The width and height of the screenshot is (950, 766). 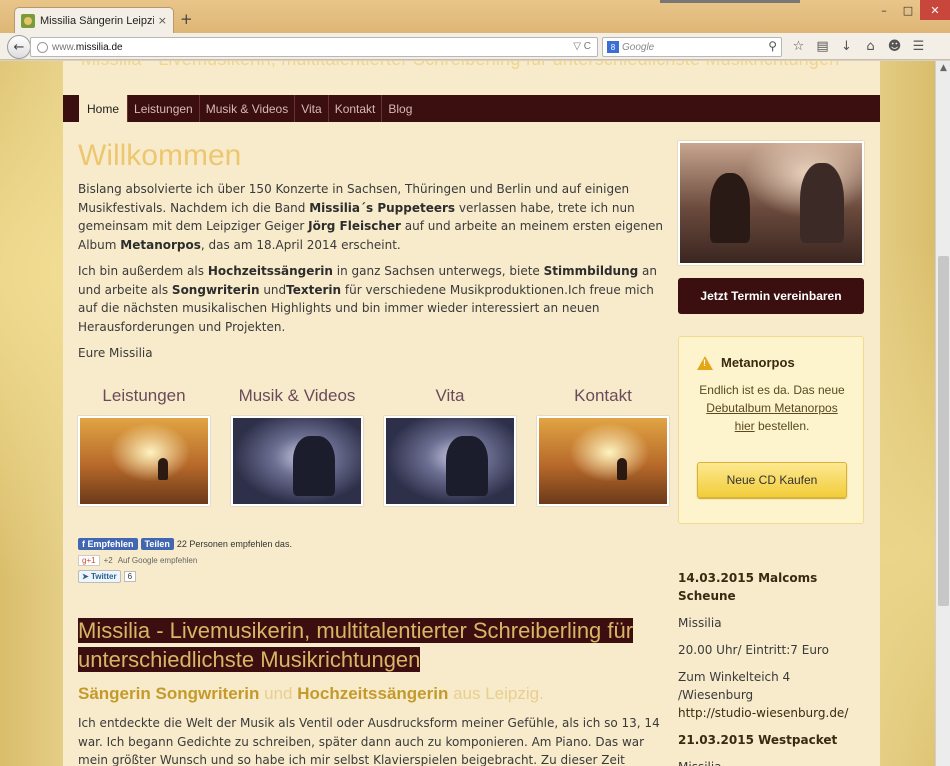 What do you see at coordinates (638, 47) in the screenshot?
I see `search-placeholder: Google` at bounding box center [638, 47].